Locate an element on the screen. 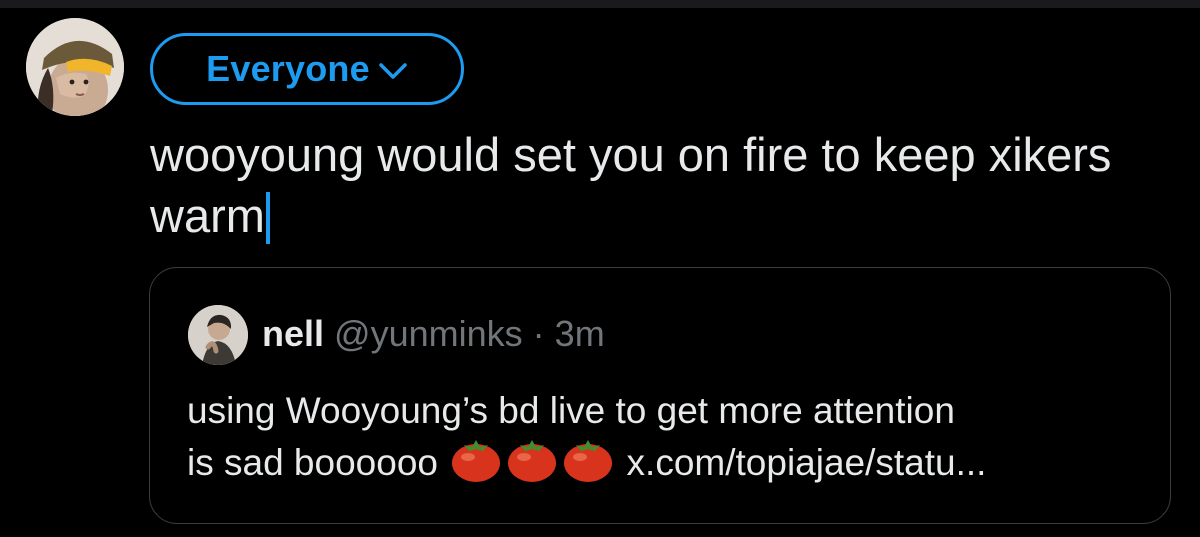  quoted-post-header: nell @yunminks · 3m is located at coordinates (433, 334).